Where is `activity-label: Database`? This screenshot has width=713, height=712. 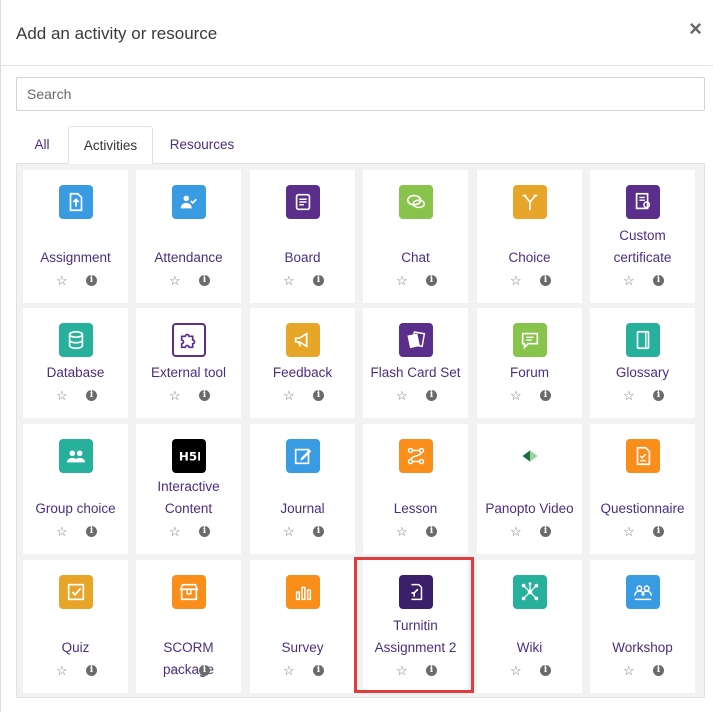
activity-label: Database is located at coordinates (75, 372).